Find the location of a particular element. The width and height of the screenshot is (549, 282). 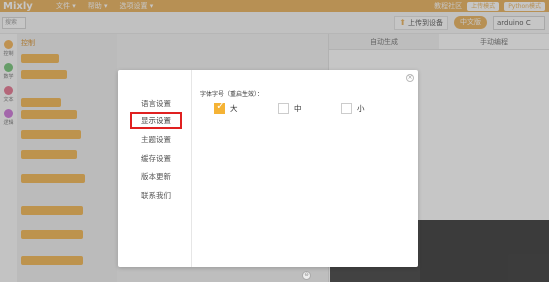

nav-display-settings: 显示设置 is located at coordinates (156, 120).